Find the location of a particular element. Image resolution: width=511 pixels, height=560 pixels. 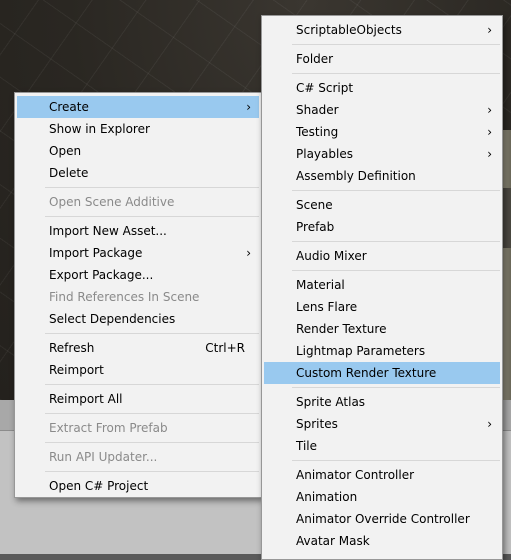

submenu-item-scriptableobjects: ScriptableObjects › is located at coordinates (382, 30).